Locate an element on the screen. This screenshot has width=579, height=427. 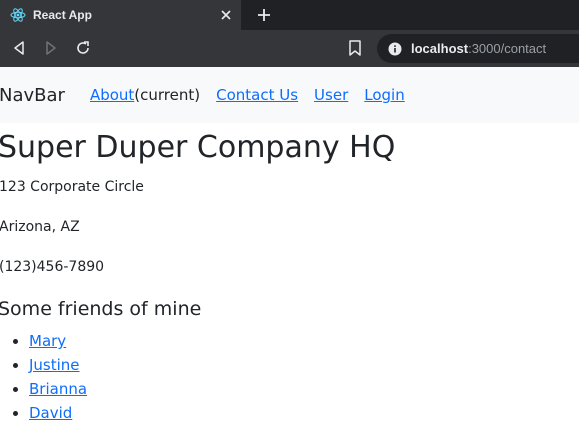
address-line-1: 123 Corporate Circle is located at coordinates (72, 187).